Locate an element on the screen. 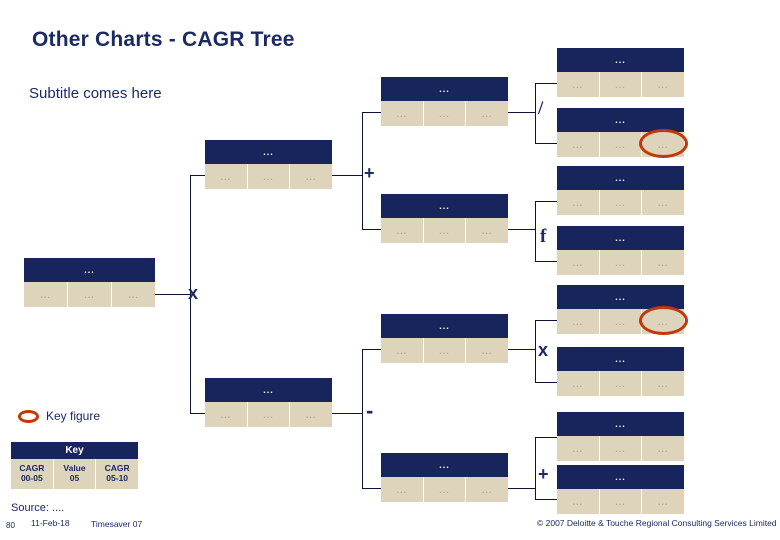 The height and width of the screenshot is (540, 780). connector-plus-spine is located at coordinates (362, 170).